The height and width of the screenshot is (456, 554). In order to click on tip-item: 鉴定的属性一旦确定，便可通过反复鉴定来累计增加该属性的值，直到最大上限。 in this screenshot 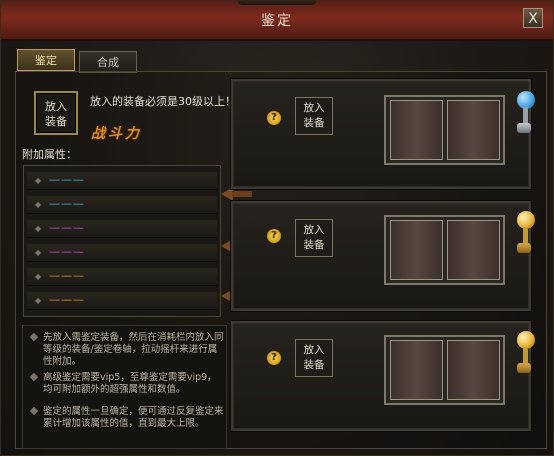, I will do `click(127, 418)`.